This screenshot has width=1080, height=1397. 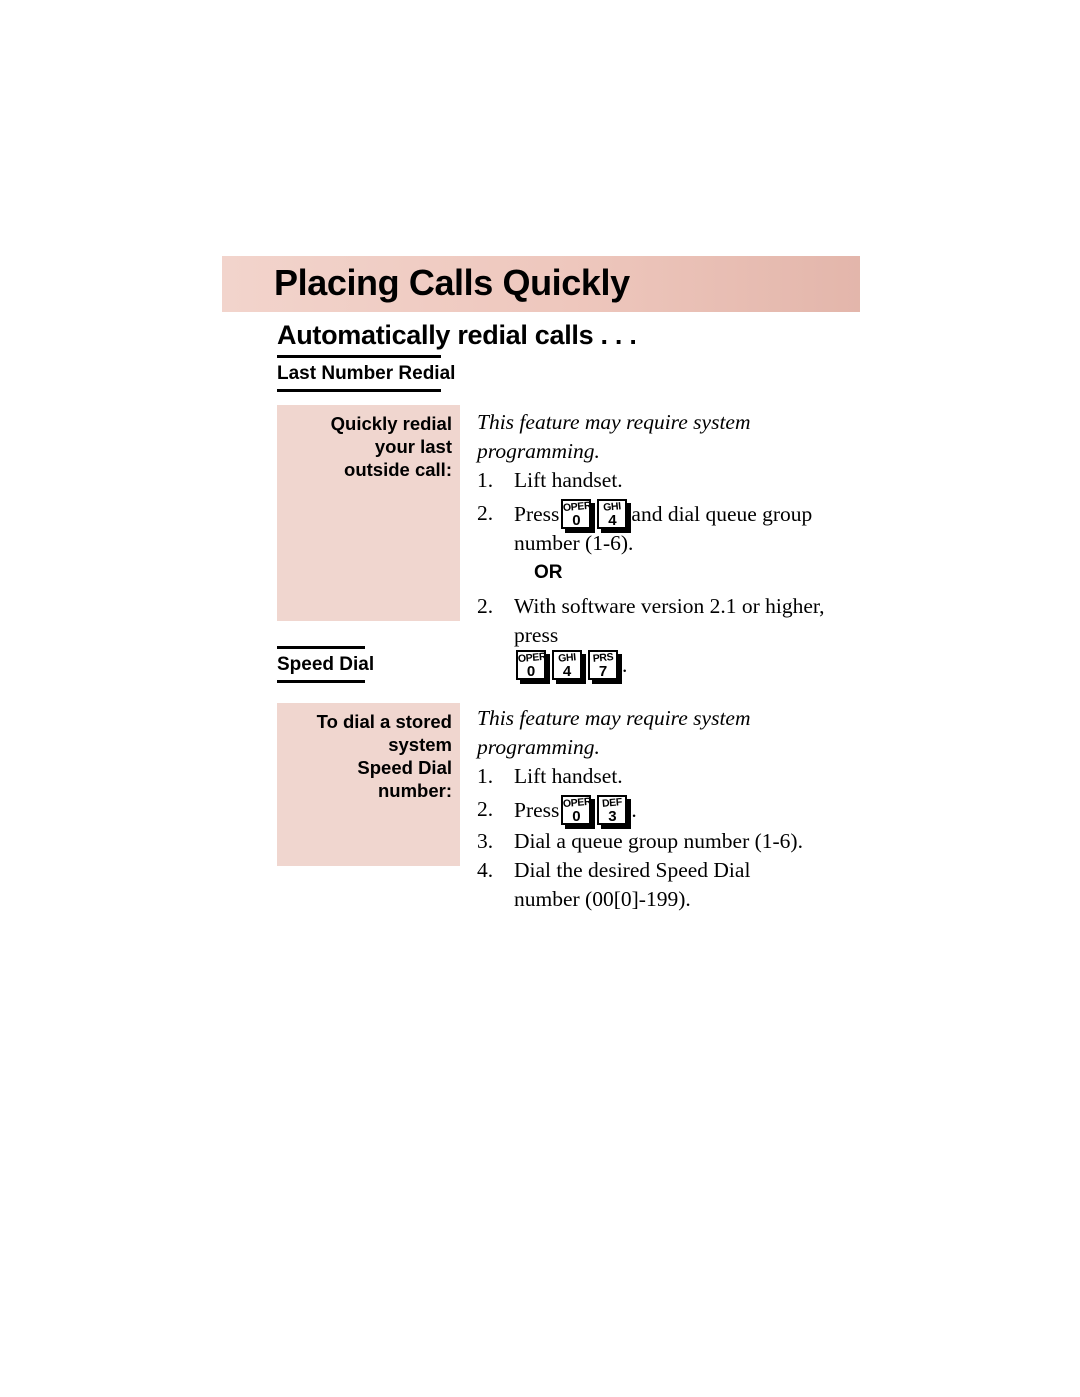 I want to click on step-text: Dial a queue group number (1-6)., so click(x=658, y=841).